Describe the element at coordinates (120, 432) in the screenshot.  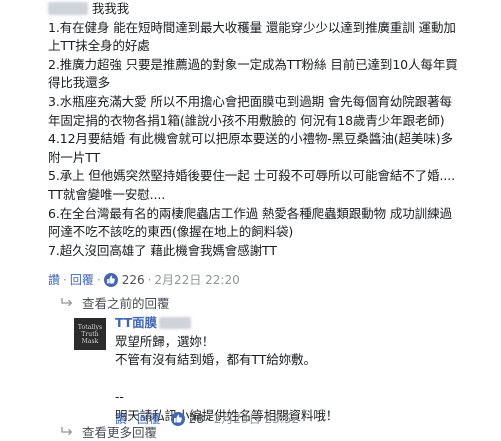
I see `view-more-replies-label: 查看更多回覆` at that location.